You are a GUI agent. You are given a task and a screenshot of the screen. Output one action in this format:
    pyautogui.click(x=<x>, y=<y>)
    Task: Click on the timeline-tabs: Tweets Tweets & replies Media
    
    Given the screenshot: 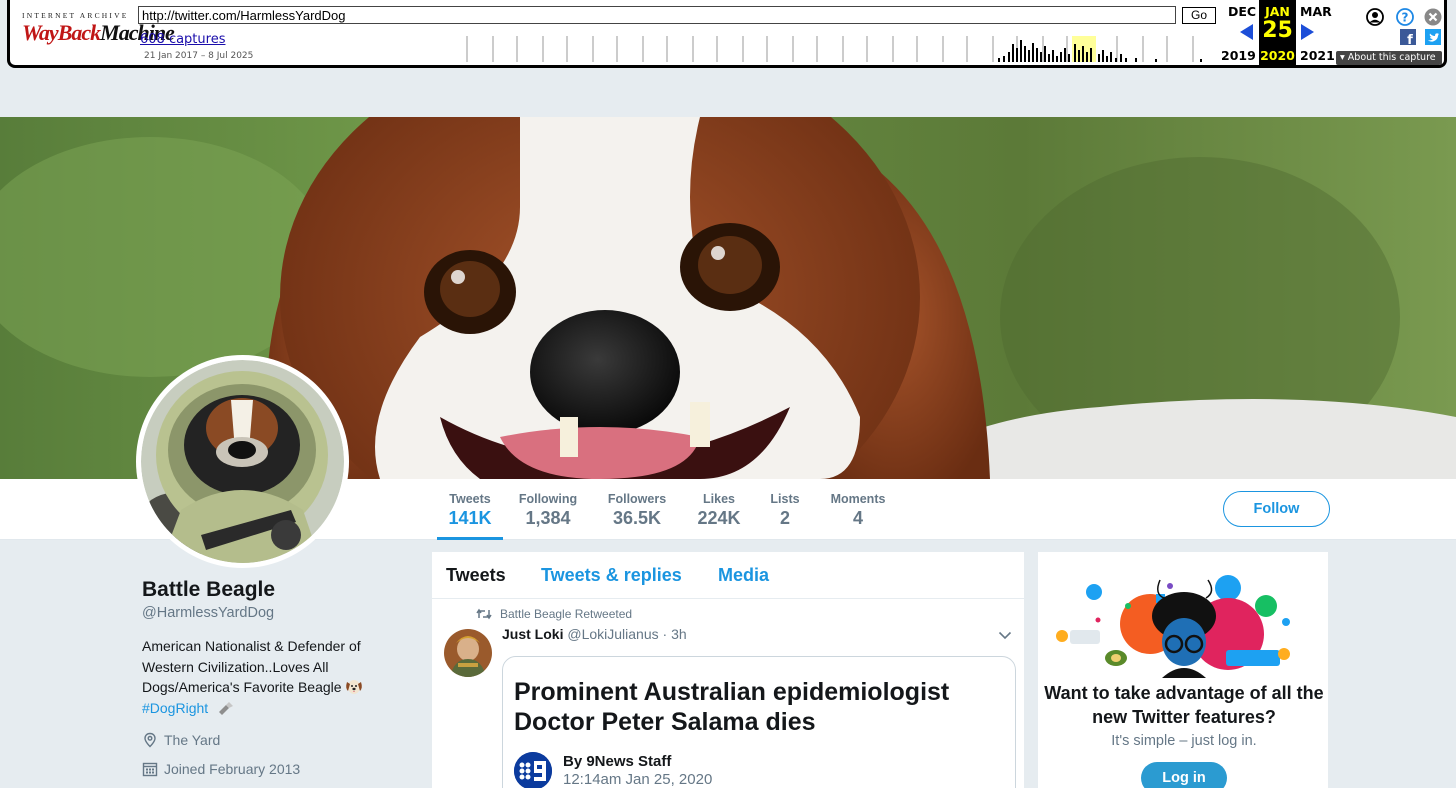 What is the action you would take?
    pyautogui.click(x=728, y=575)
    